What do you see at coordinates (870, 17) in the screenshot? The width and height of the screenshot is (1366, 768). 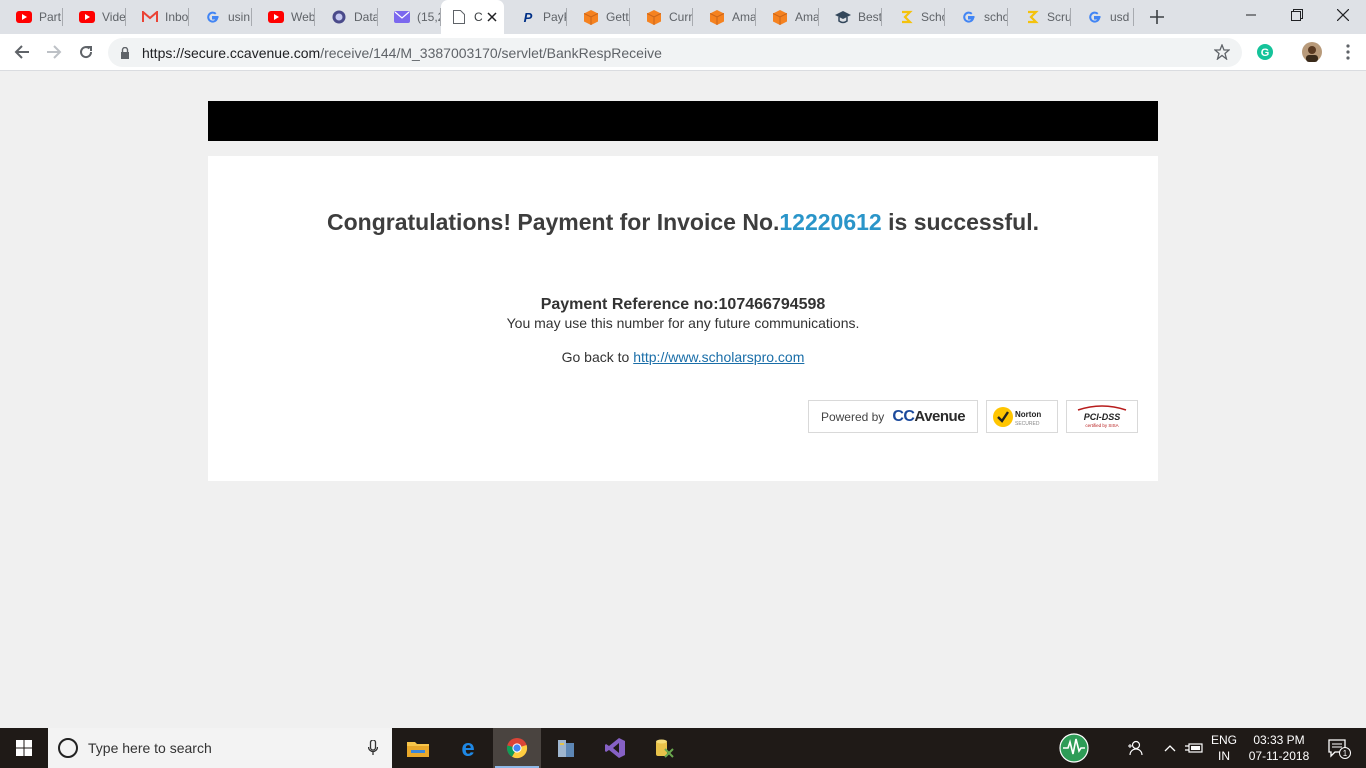 I see `tab-title: Best` at bounding box center [870, 17].